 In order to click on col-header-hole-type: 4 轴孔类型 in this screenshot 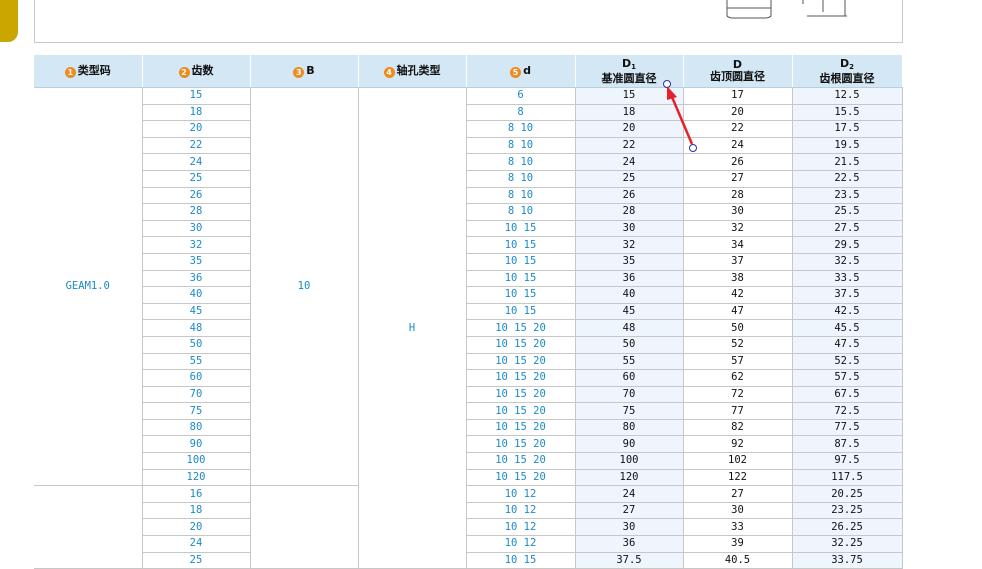, I will do `click(412, 71)`.